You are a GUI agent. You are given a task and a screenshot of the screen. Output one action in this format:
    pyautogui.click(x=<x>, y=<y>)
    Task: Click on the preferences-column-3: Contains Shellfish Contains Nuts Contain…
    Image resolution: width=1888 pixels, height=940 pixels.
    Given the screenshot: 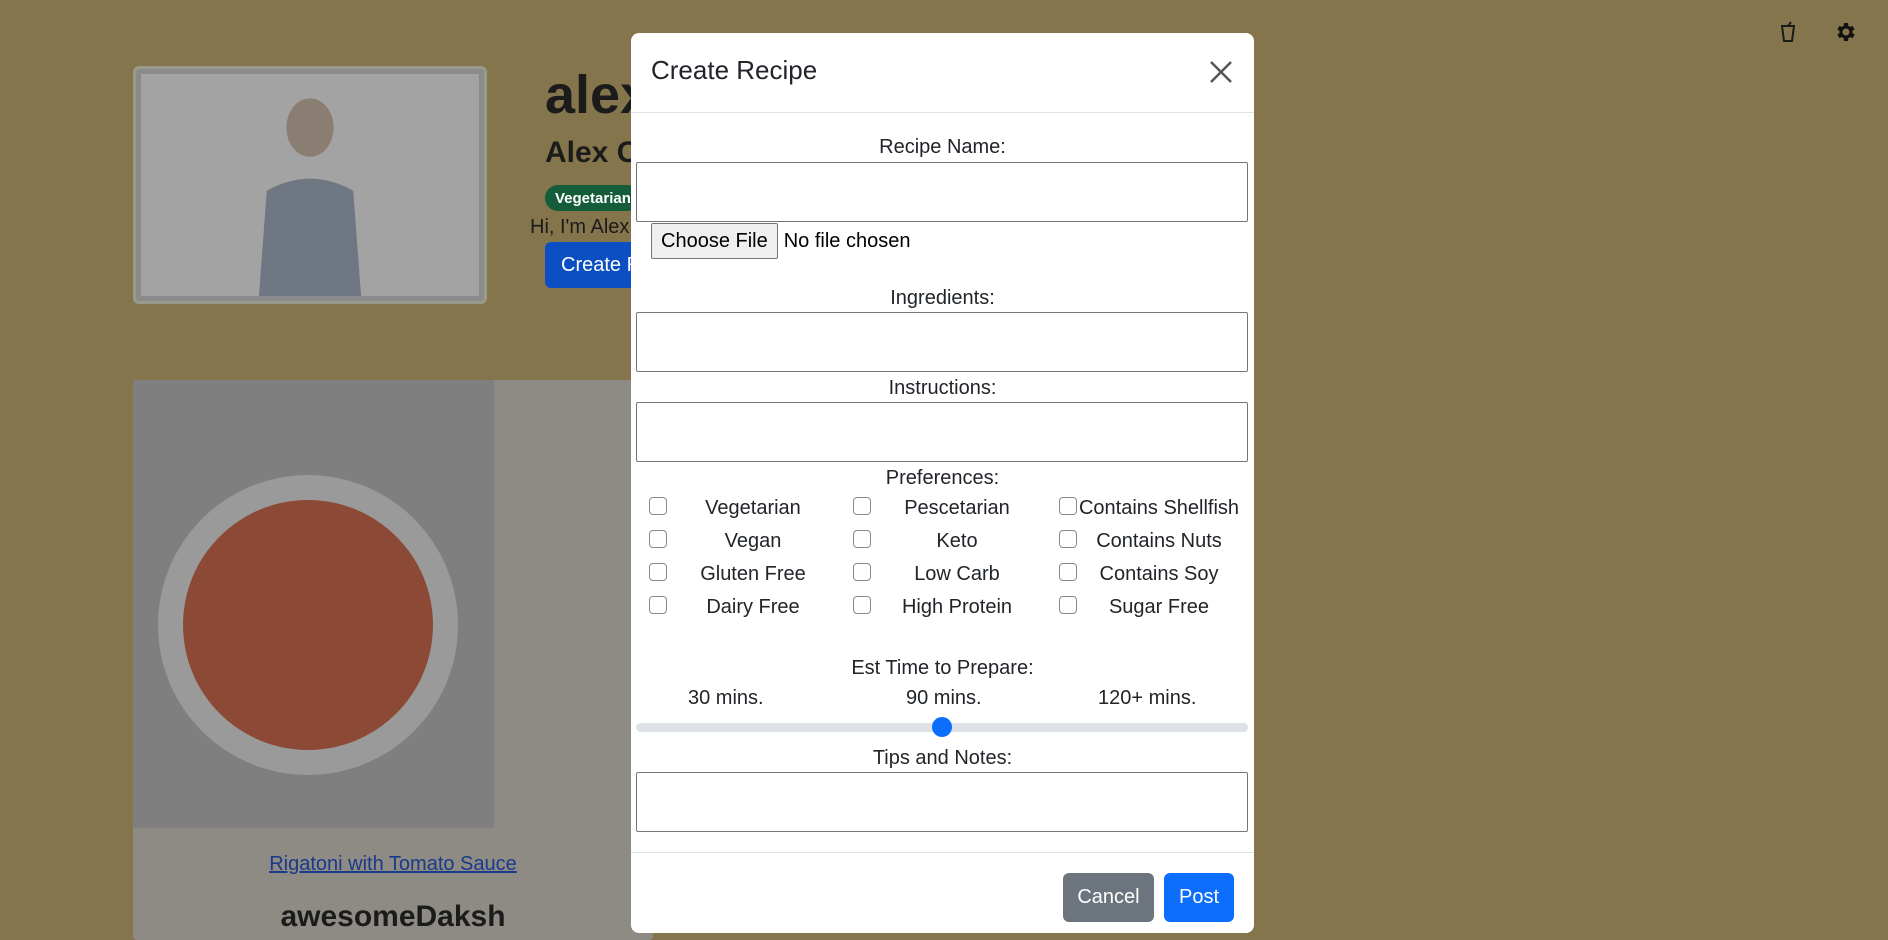 What is the action you would take?
    pyautogui.click(x=1150, y=559)
    